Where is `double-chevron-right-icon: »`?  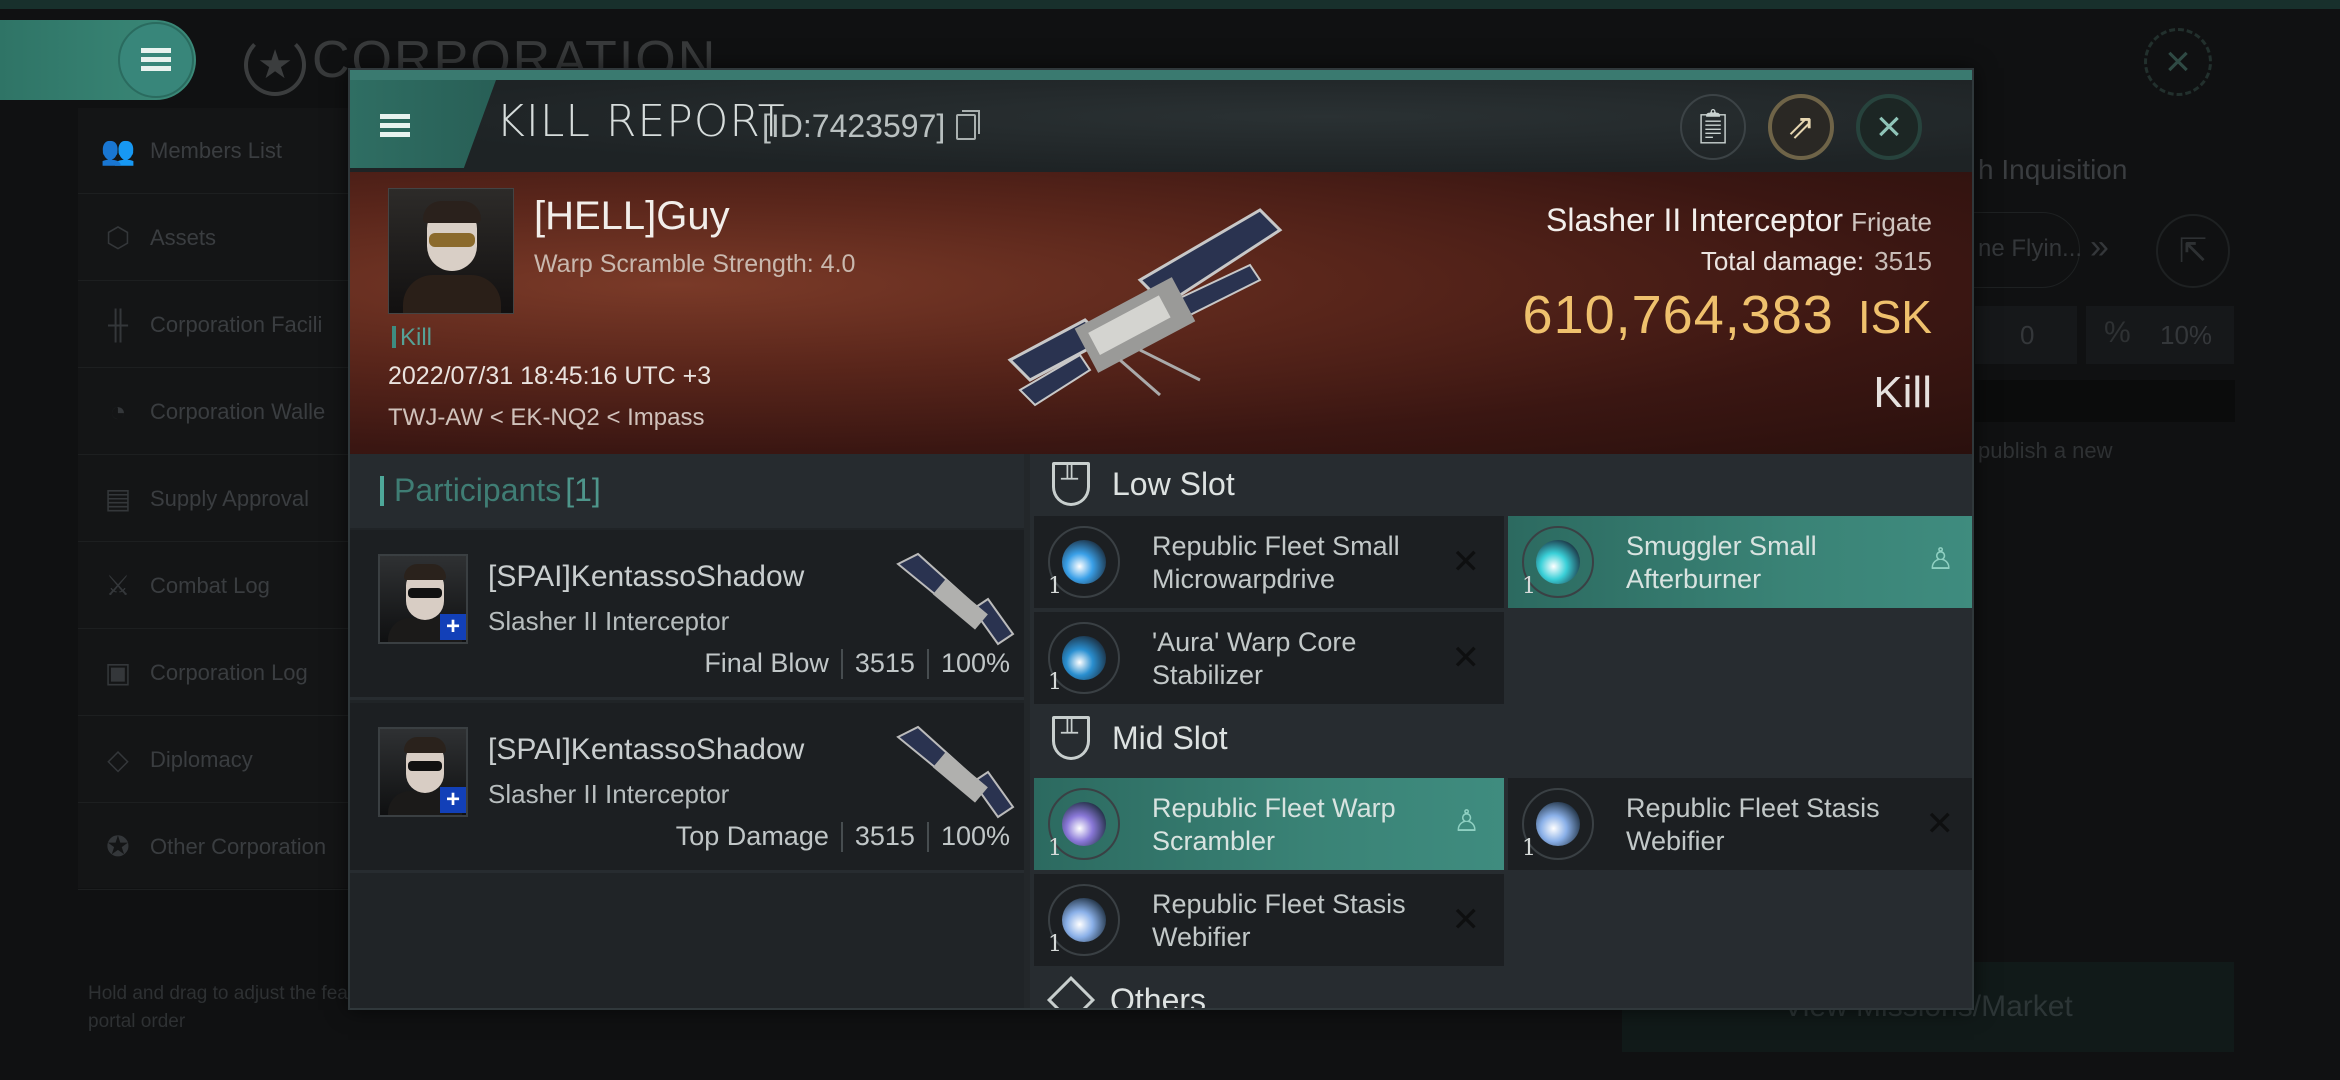
double-chevron-right-icon: » is located at coordinates (2099, 247).